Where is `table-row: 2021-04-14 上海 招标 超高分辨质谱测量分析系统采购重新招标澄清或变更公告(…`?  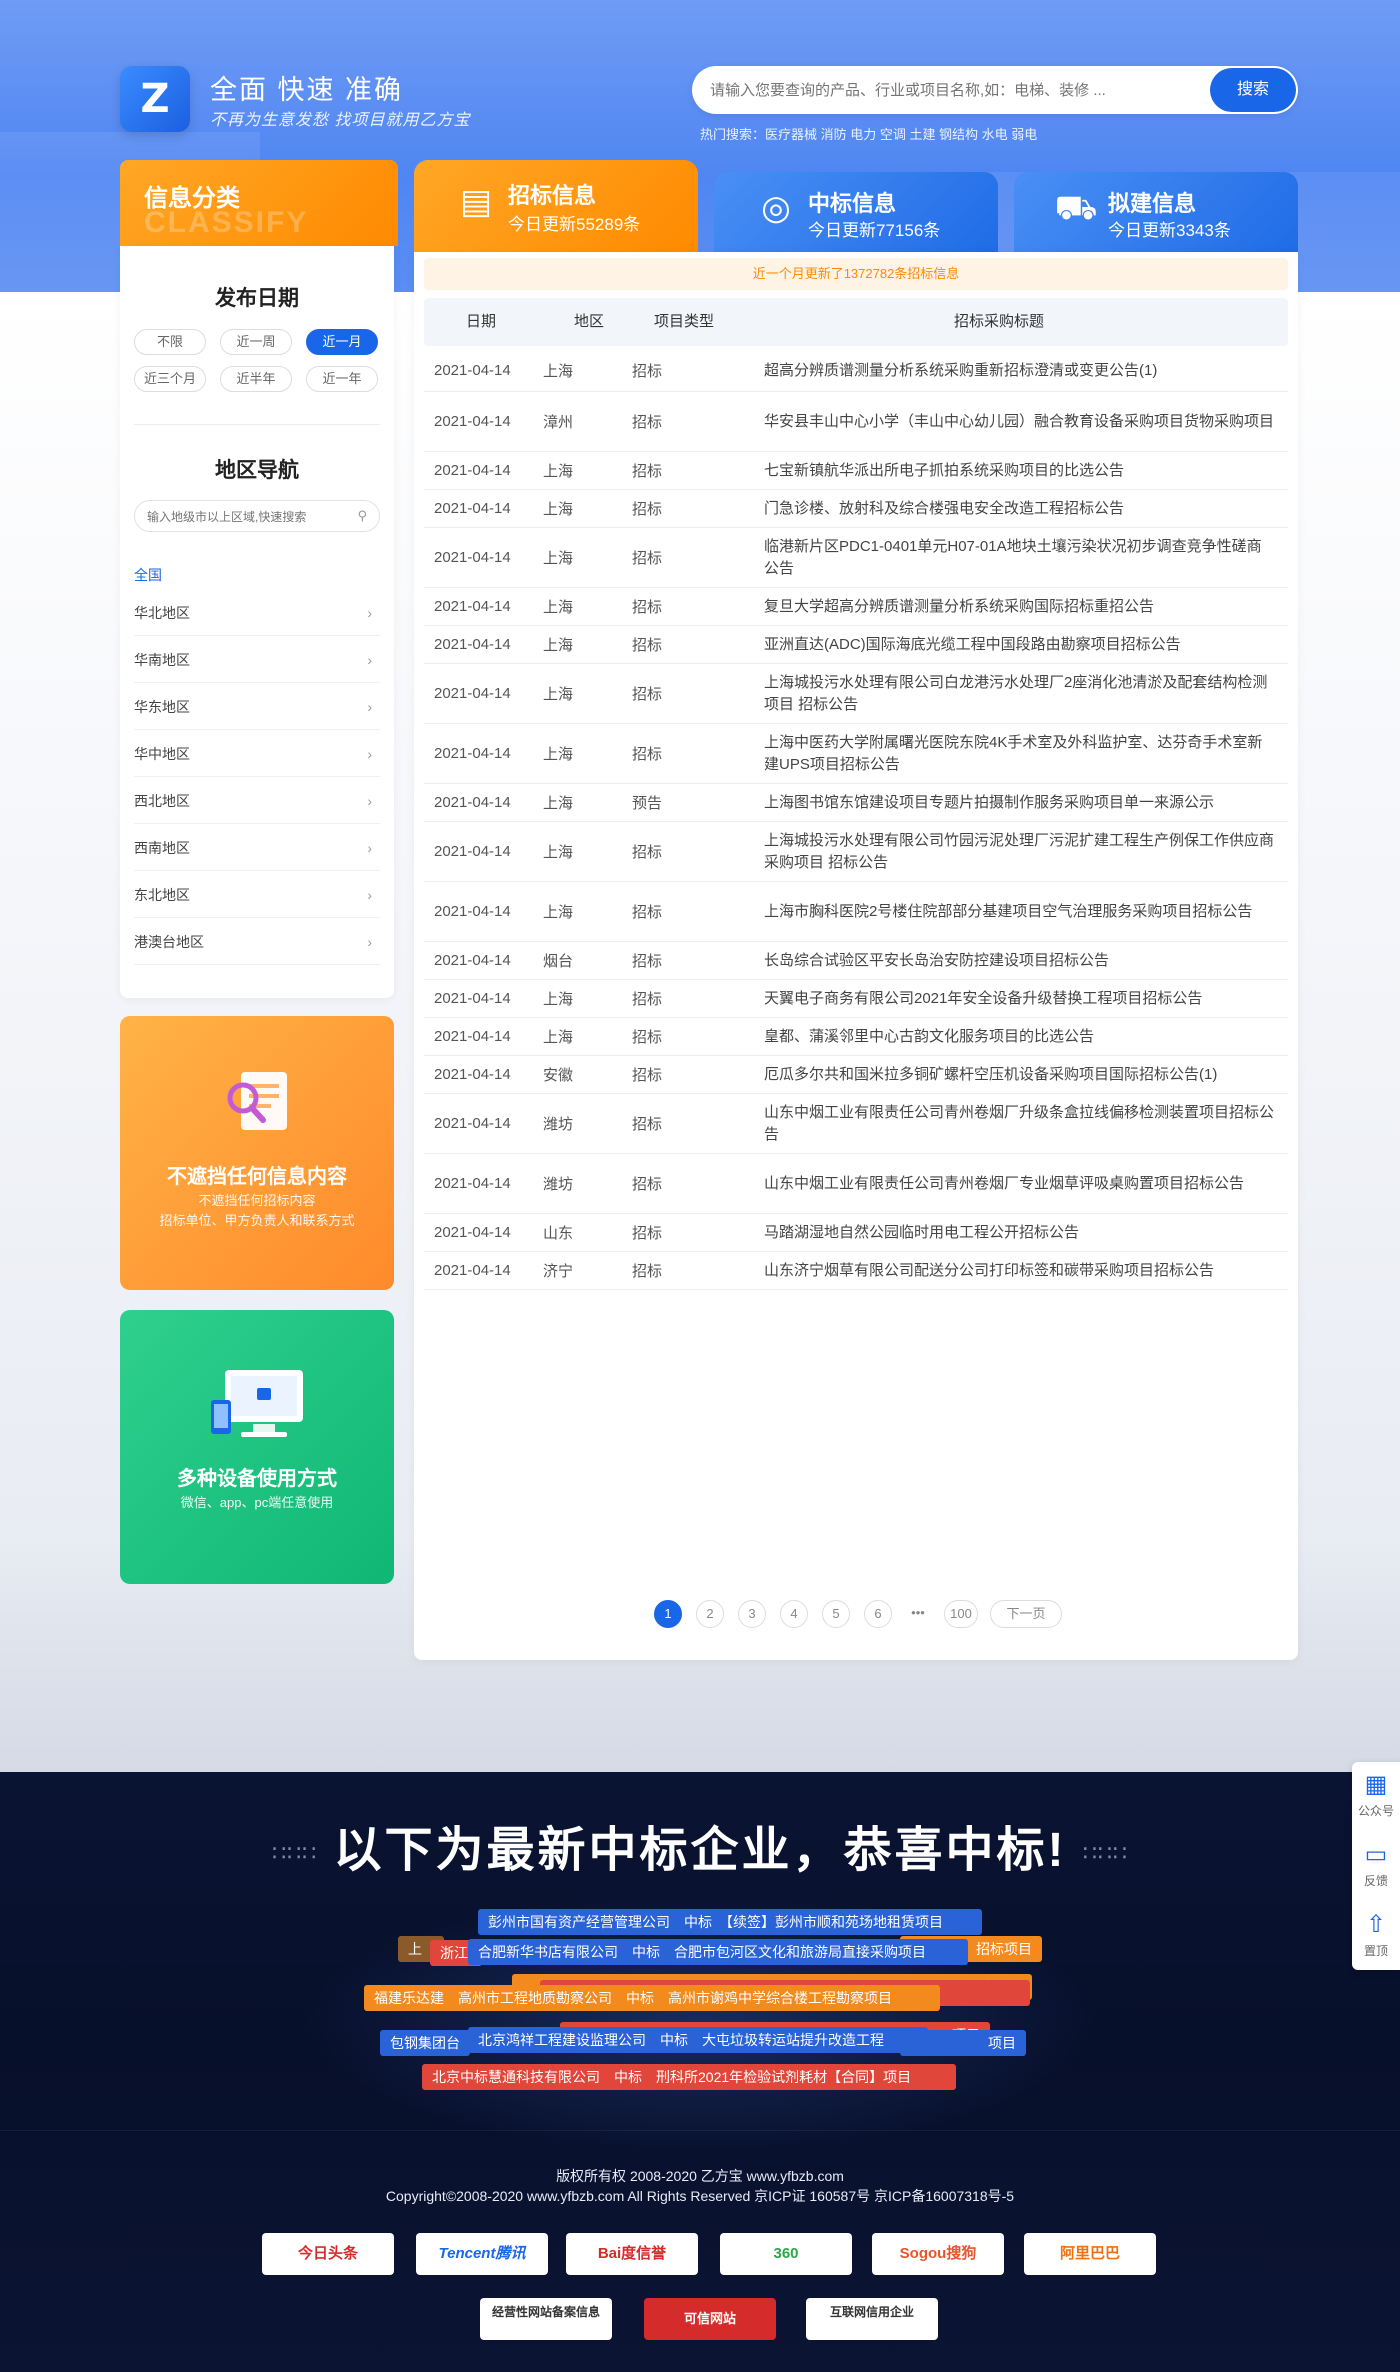 table-row: 2021-04-14 上海 招标 超高分辨质谱测量分析系统采购重新招标澄清或变更公告(… is located at coordinates (856, 371).